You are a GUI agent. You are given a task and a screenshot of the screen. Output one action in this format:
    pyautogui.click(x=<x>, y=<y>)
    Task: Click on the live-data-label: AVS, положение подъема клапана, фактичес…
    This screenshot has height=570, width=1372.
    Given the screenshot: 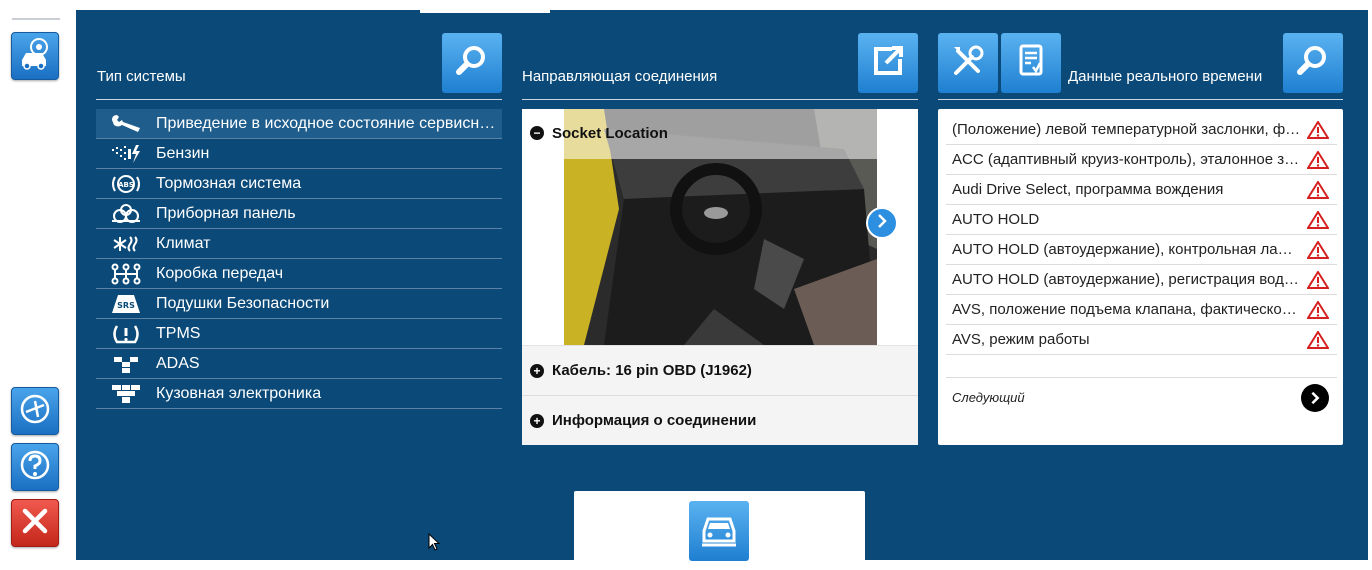 What is the action you would take?
    pyautogui.click(x=1127, y=309)
    